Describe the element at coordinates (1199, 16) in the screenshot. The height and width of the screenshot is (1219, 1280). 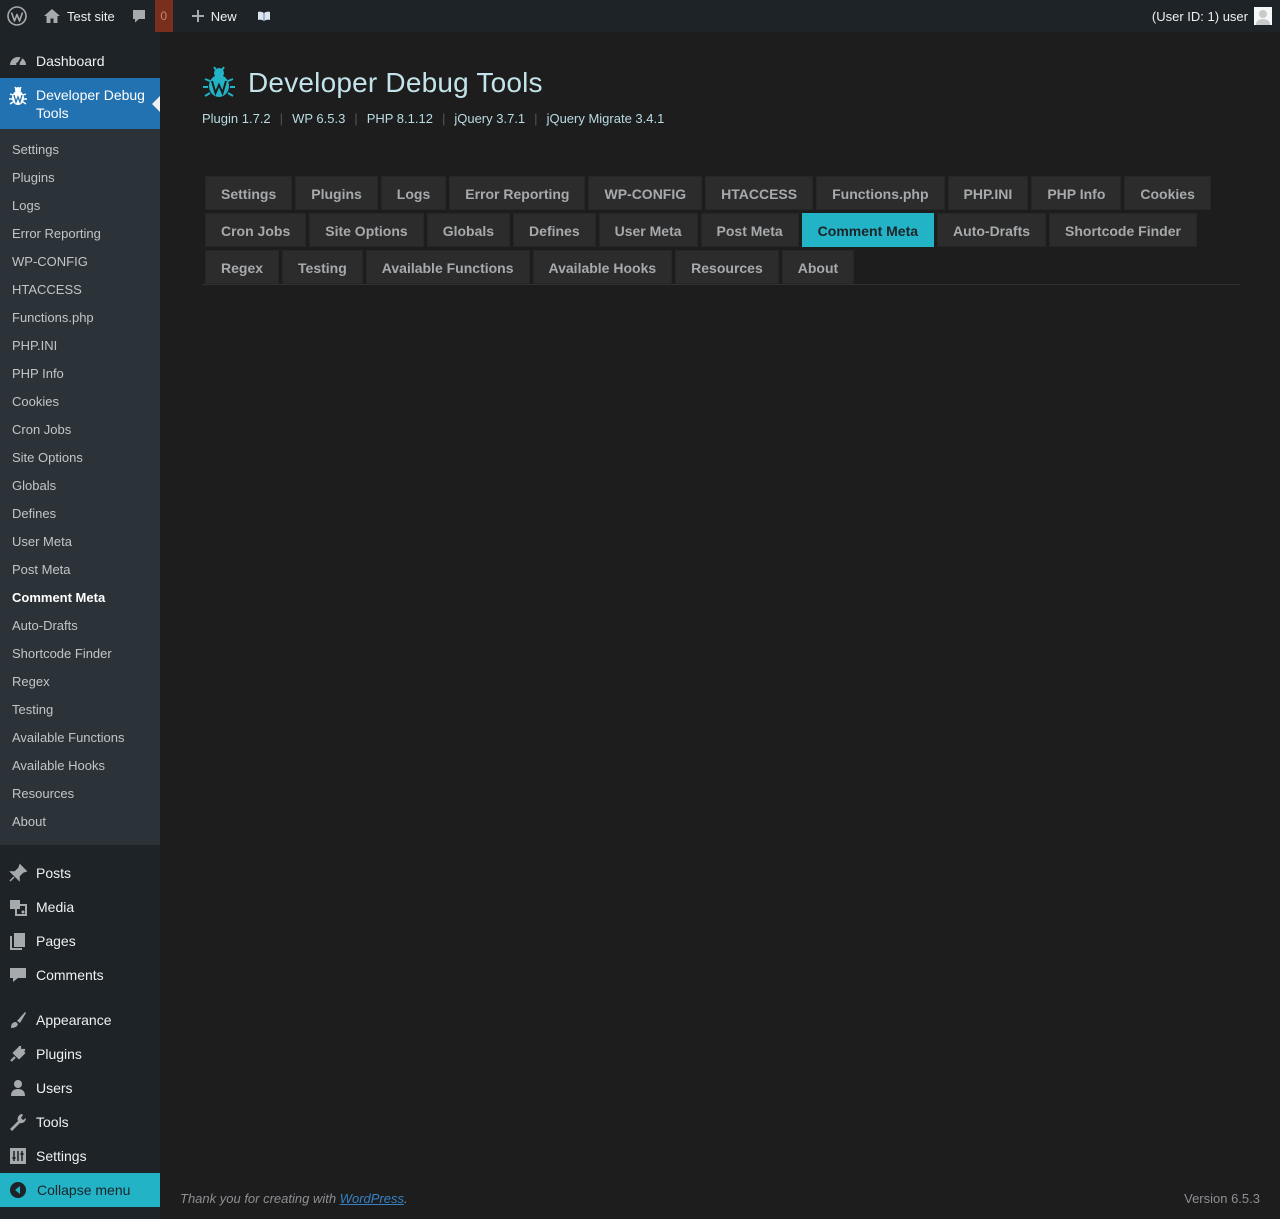
I see `account-label: (User ID: 1) user` at that location.